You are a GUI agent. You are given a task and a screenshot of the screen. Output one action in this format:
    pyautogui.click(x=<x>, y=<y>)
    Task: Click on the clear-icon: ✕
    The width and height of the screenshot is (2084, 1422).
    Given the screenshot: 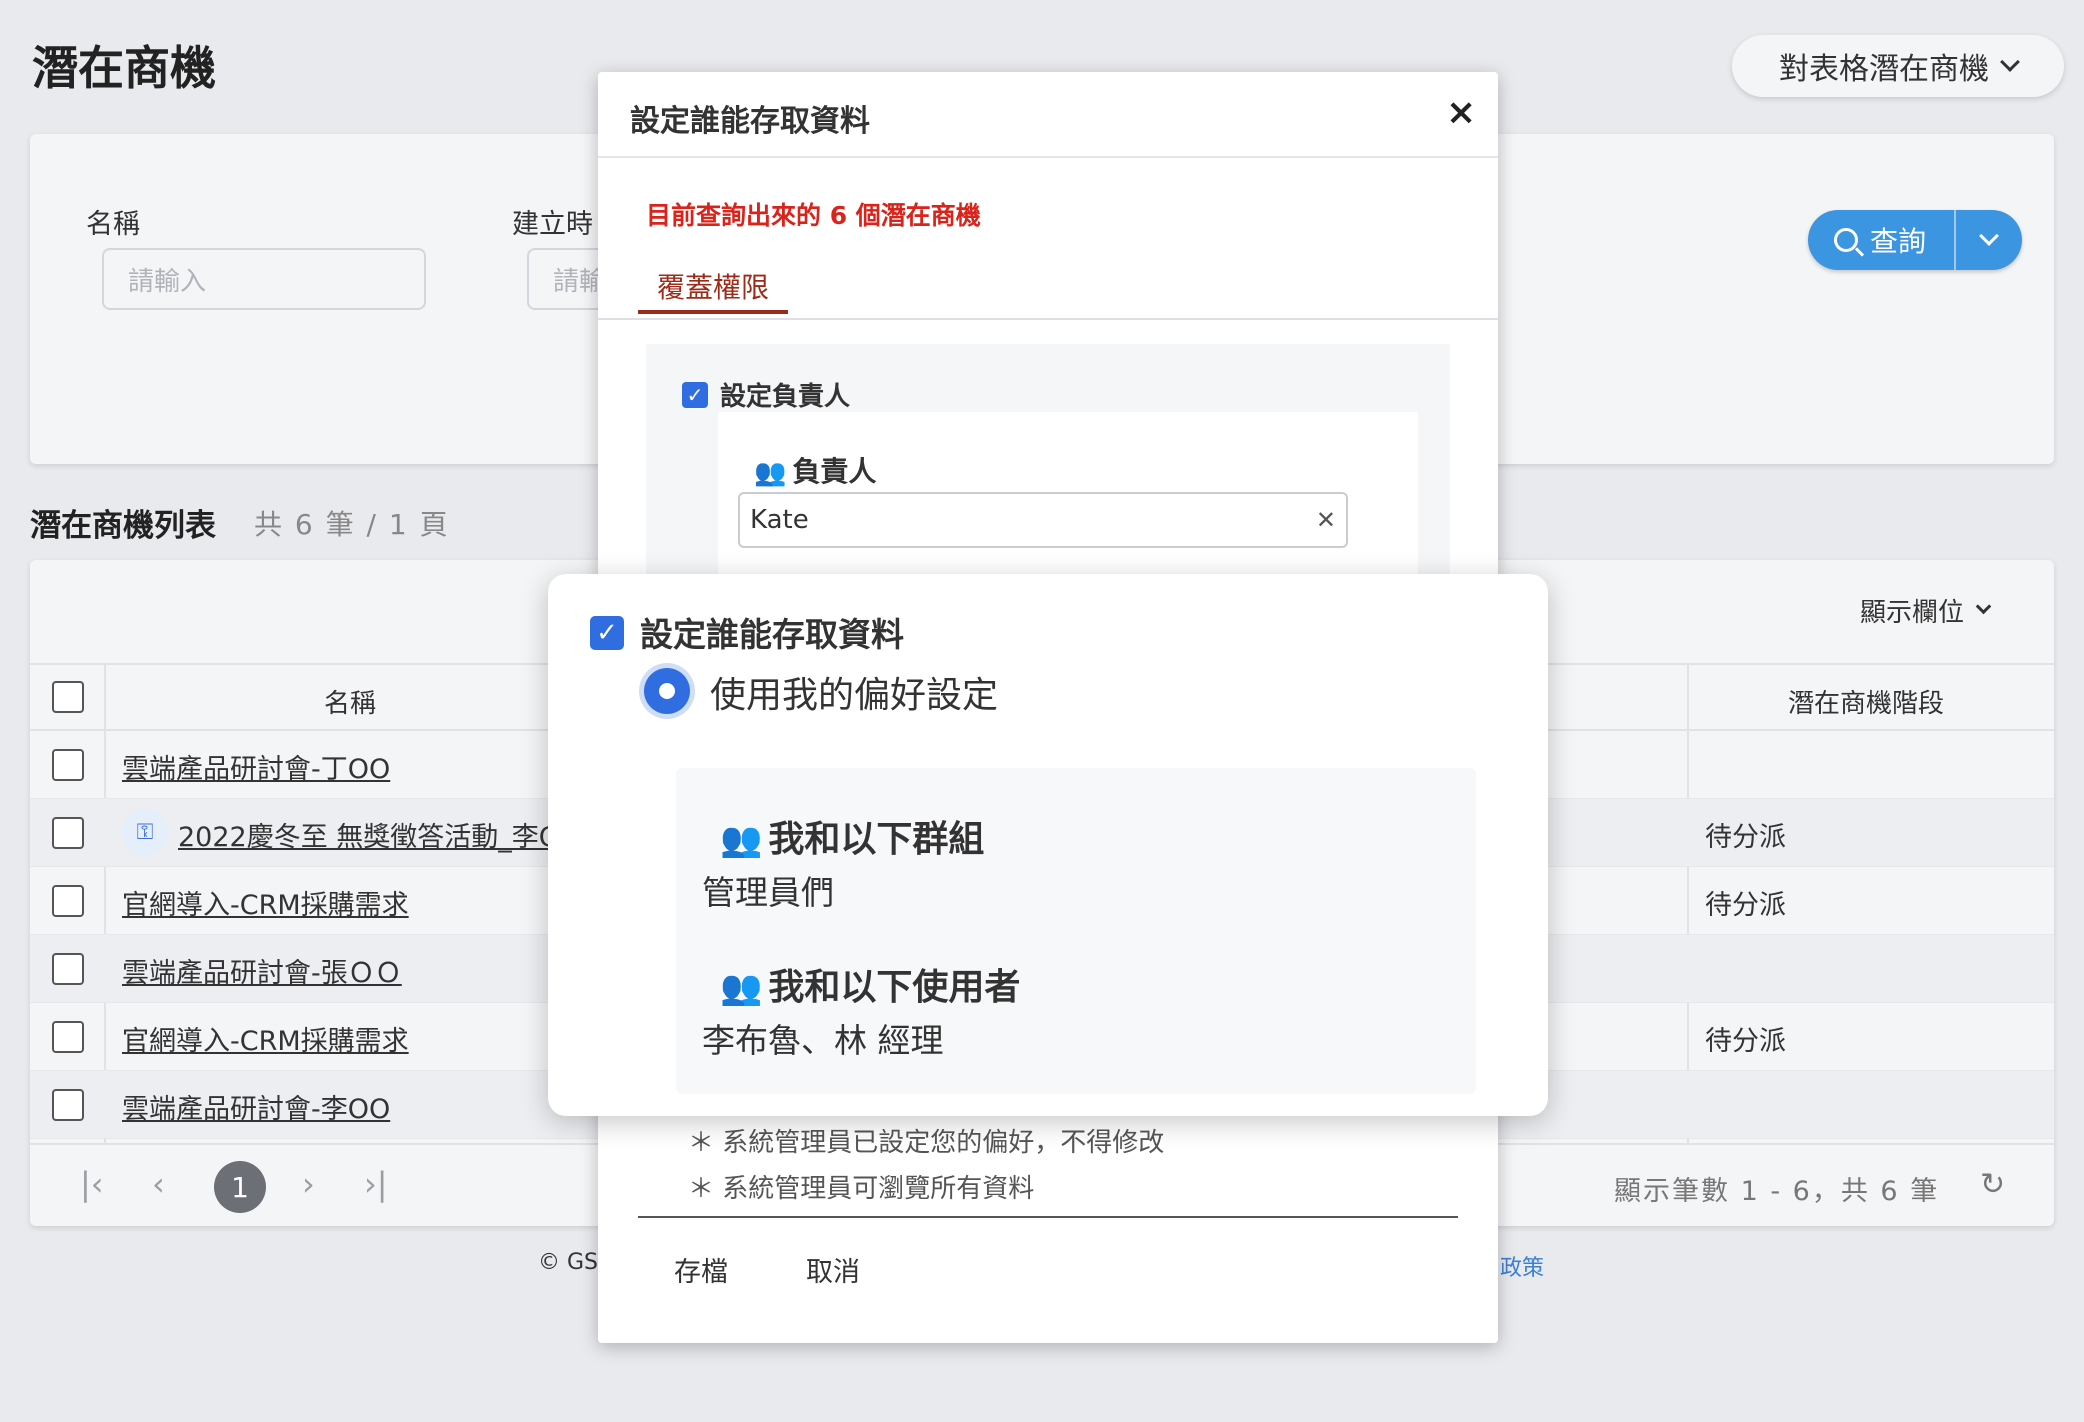 What is the action you would take?
    pyautogui.click(x=1326, y=520)
    